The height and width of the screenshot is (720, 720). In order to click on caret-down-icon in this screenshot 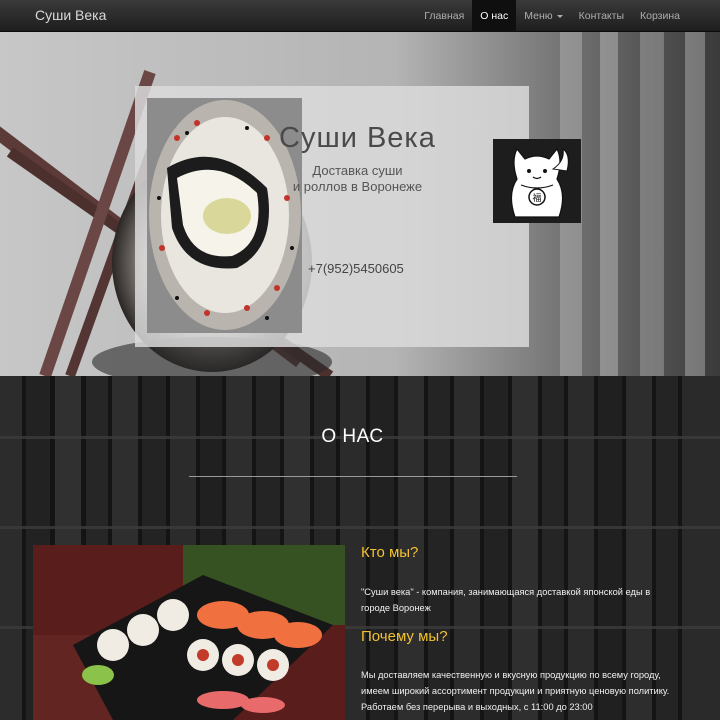, I will do `click(559, 16)`.